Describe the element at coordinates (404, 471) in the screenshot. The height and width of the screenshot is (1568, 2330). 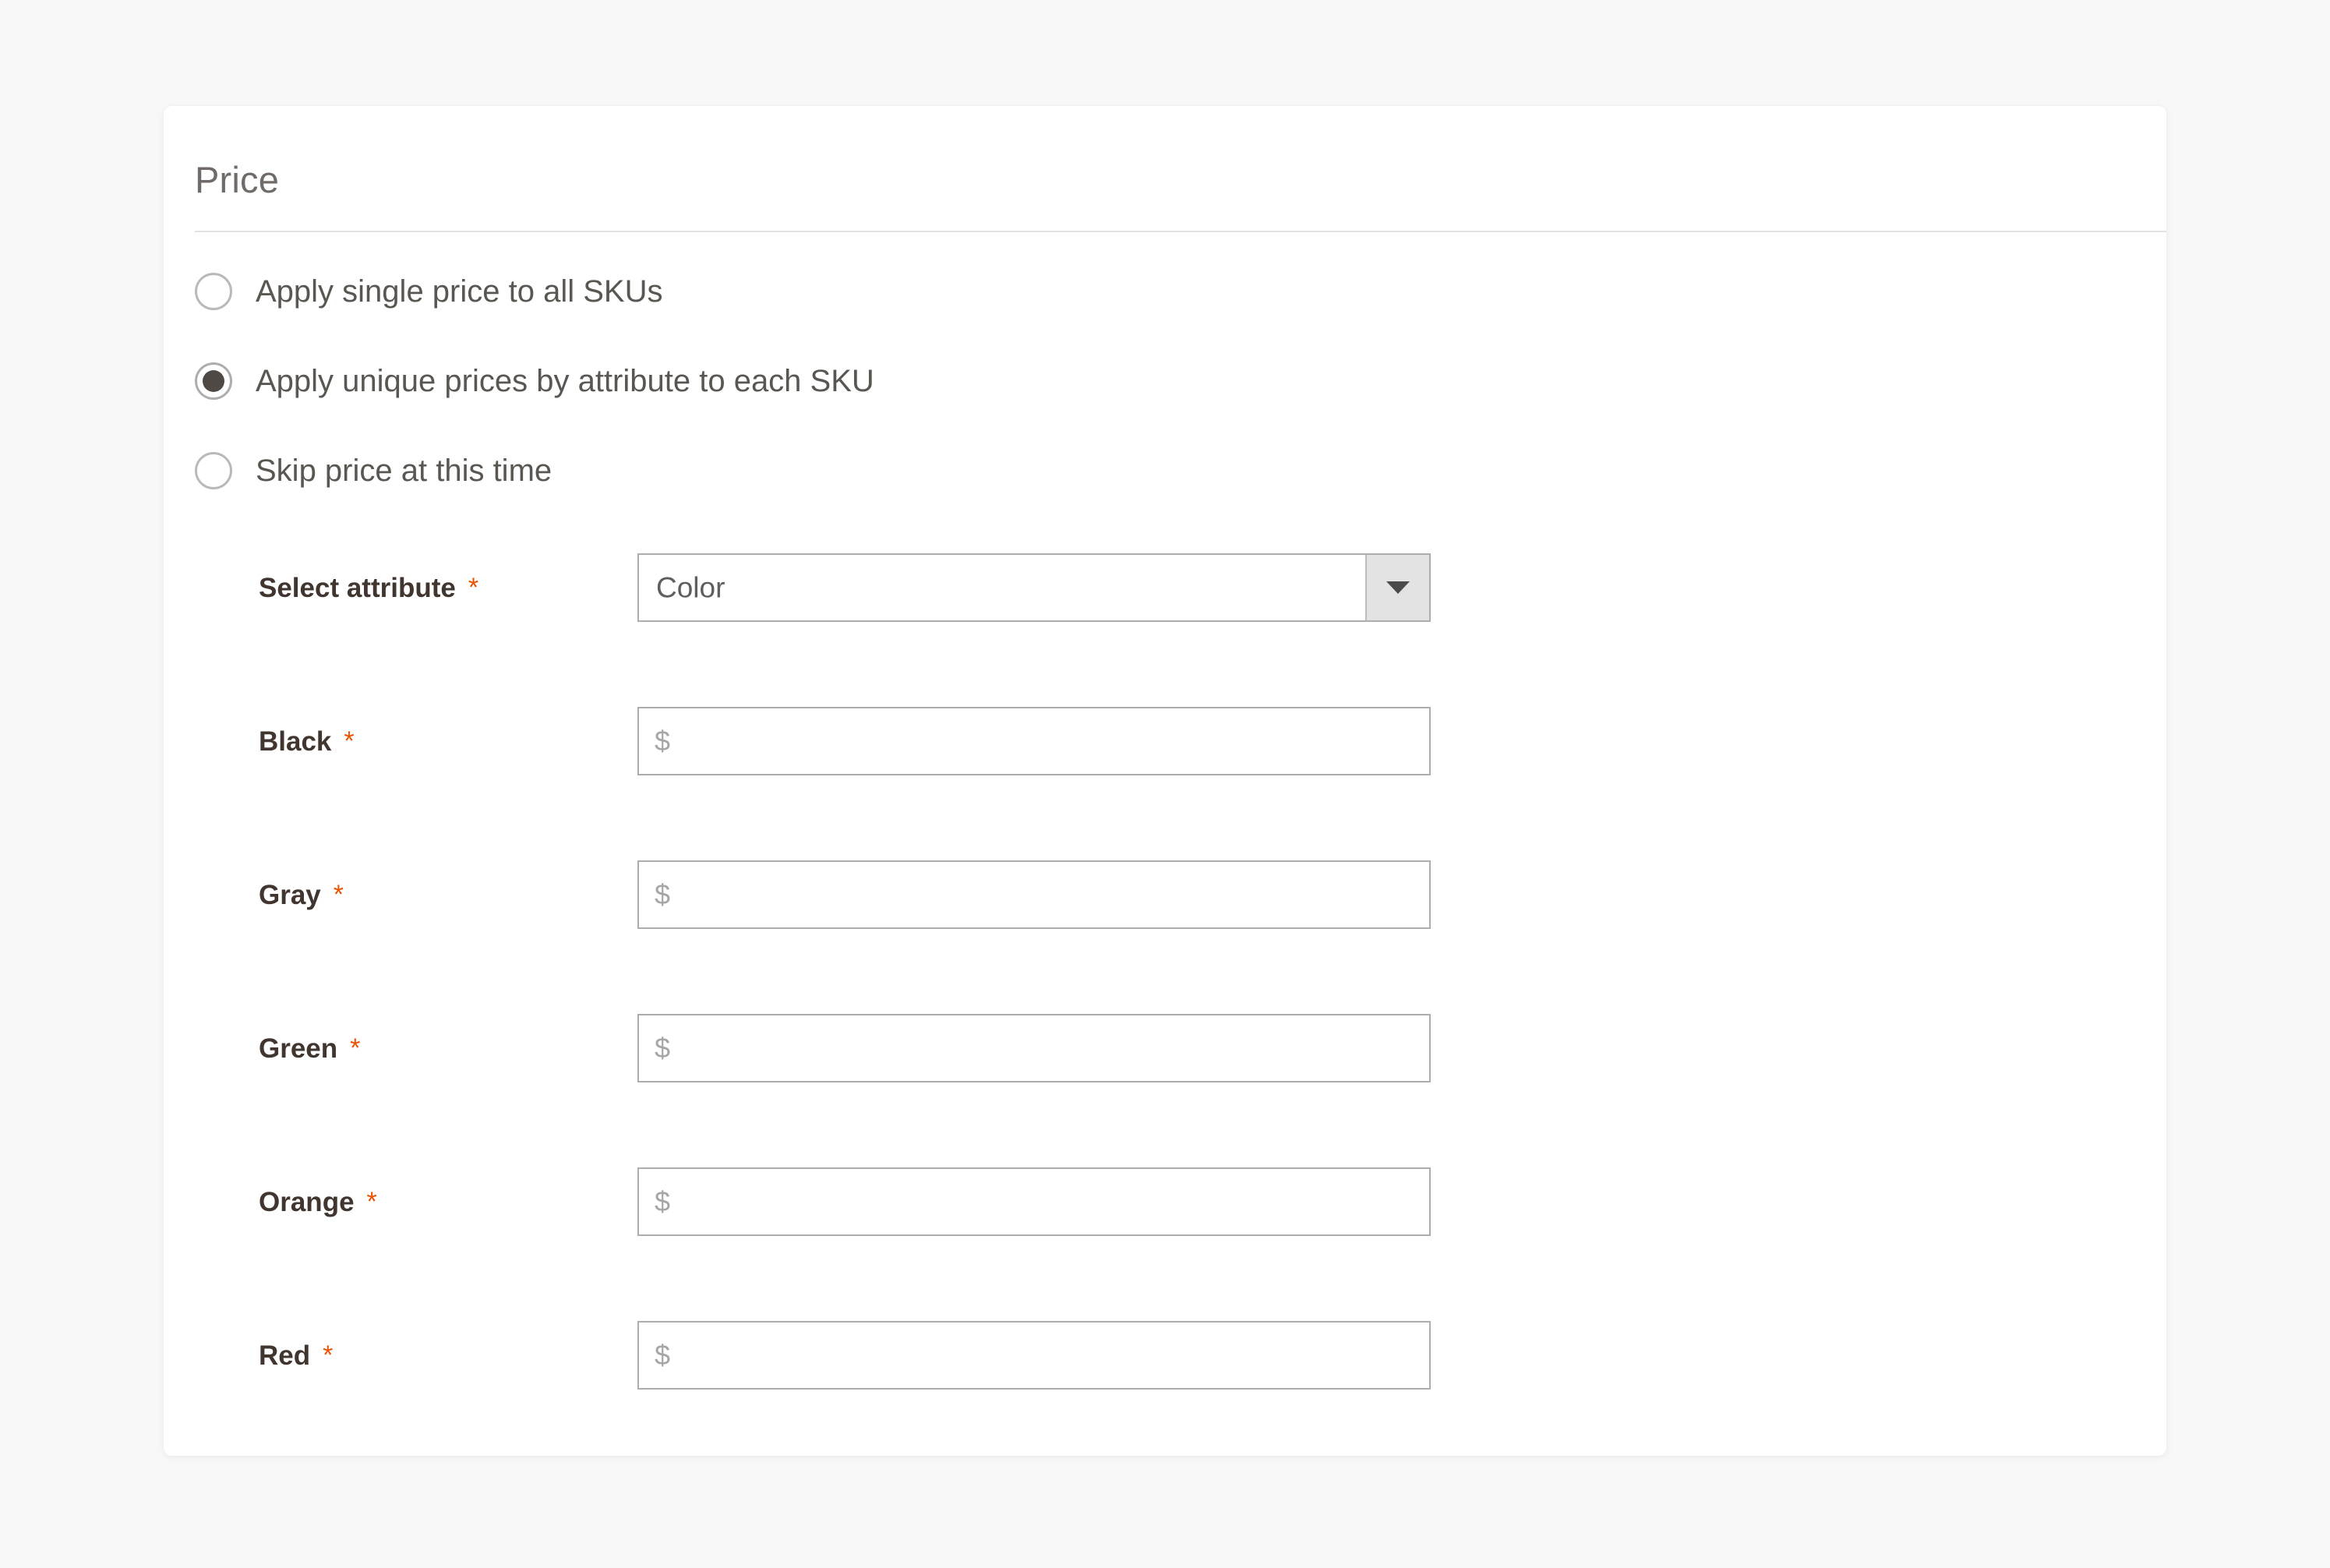
I see `radio-label-skip-price: Skip price at this time` at that location.